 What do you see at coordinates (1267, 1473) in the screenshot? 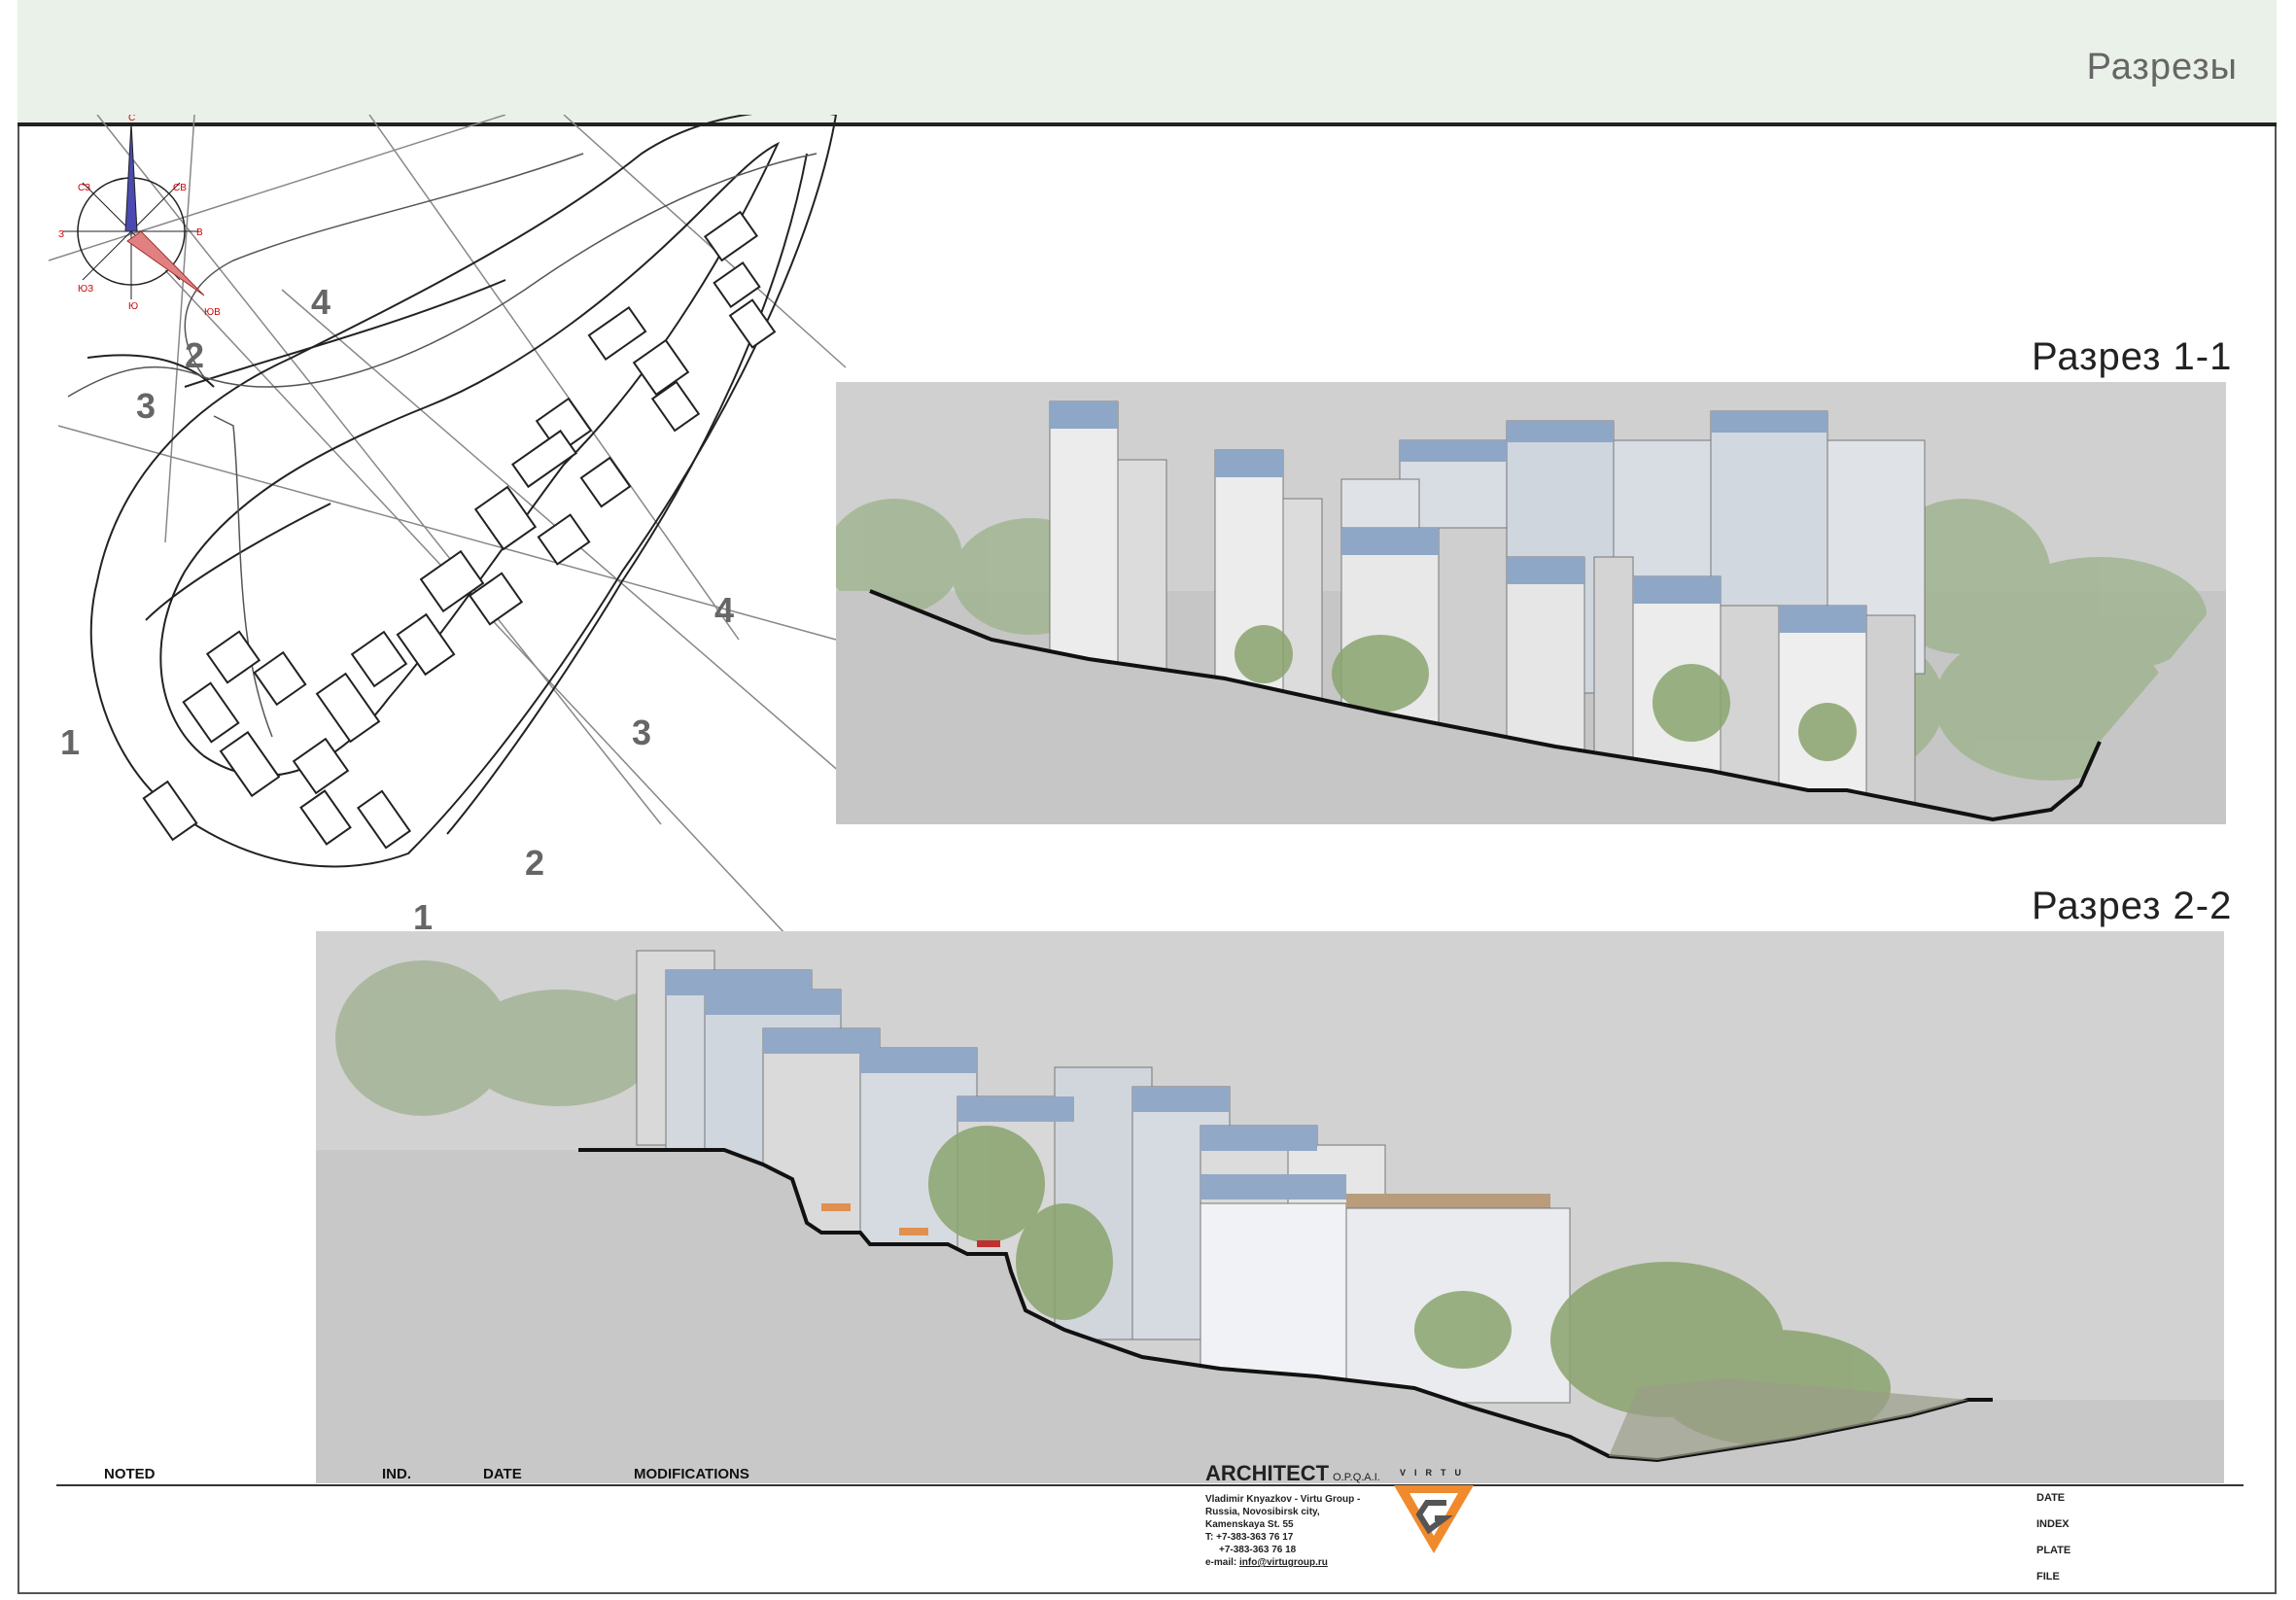
I see `architect-label: ARCHITECT` at bounding box center [1267, 1473].